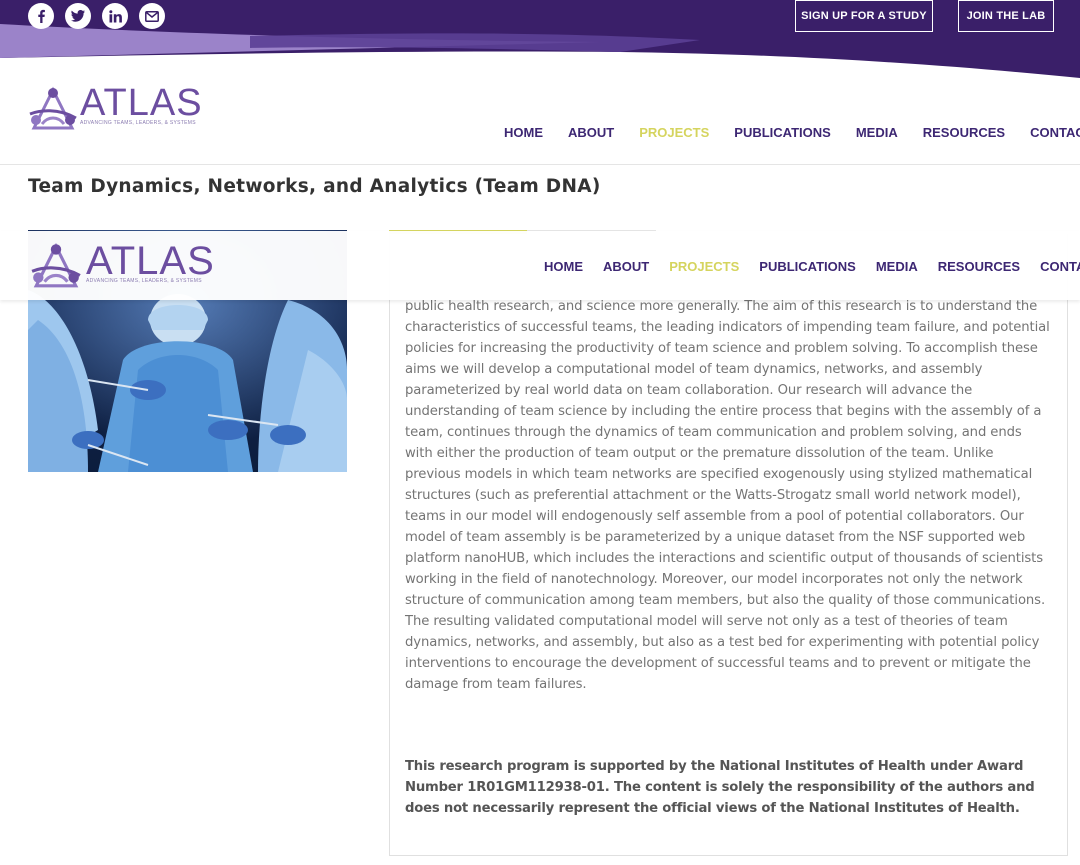 Image resolution: width=1080 pixels, height=865 pixels. Describe the element at coordinates (523, 132) in the screenshot. I see `nav-home: HOME` at that location.